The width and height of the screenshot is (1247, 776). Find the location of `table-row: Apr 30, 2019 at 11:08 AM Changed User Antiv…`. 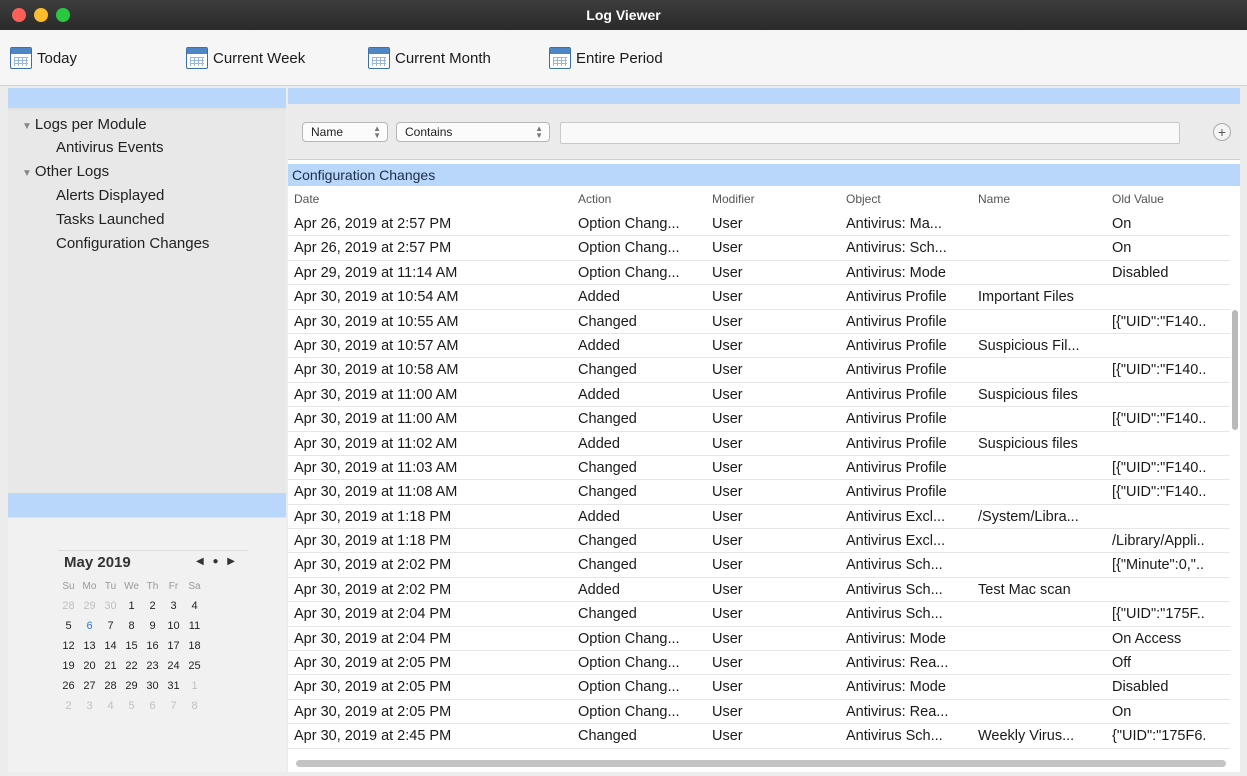

table-row: Apr 30, 2019 at 11:08 AM Changed User Antiv… is located at coordinates (759, 492).